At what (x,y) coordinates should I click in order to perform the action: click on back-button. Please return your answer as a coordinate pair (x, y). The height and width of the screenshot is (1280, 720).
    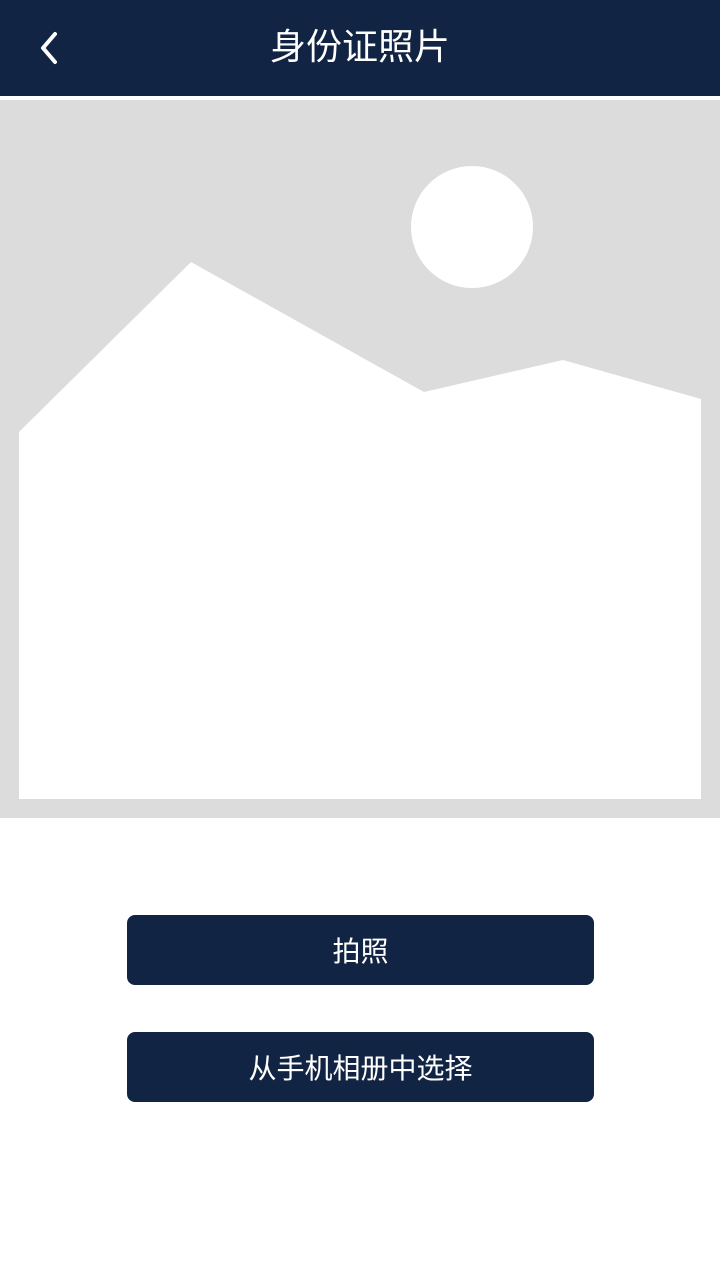
    Looking at the image, I should click on (50, 46).